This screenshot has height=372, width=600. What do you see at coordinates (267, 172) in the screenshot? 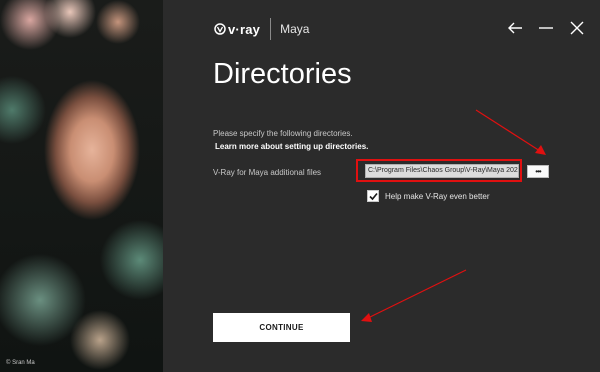
I see `additional-files-label: V-Ray for Maya additional files` at bounding box center [267, 172].